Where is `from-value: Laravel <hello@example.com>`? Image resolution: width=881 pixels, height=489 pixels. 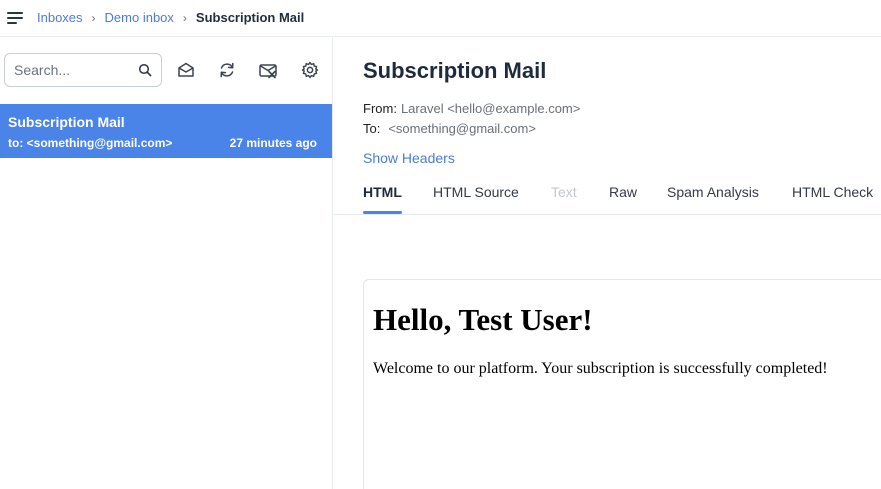
from-value: Laravel <hello@example.com> is located at coordinates (490, 108).